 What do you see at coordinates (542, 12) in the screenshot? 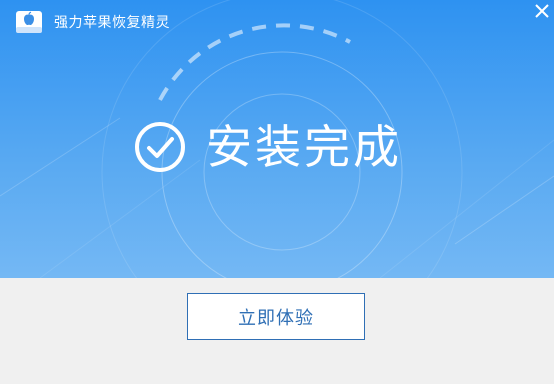
I see `close-icon` at bounding box center [542, 12].